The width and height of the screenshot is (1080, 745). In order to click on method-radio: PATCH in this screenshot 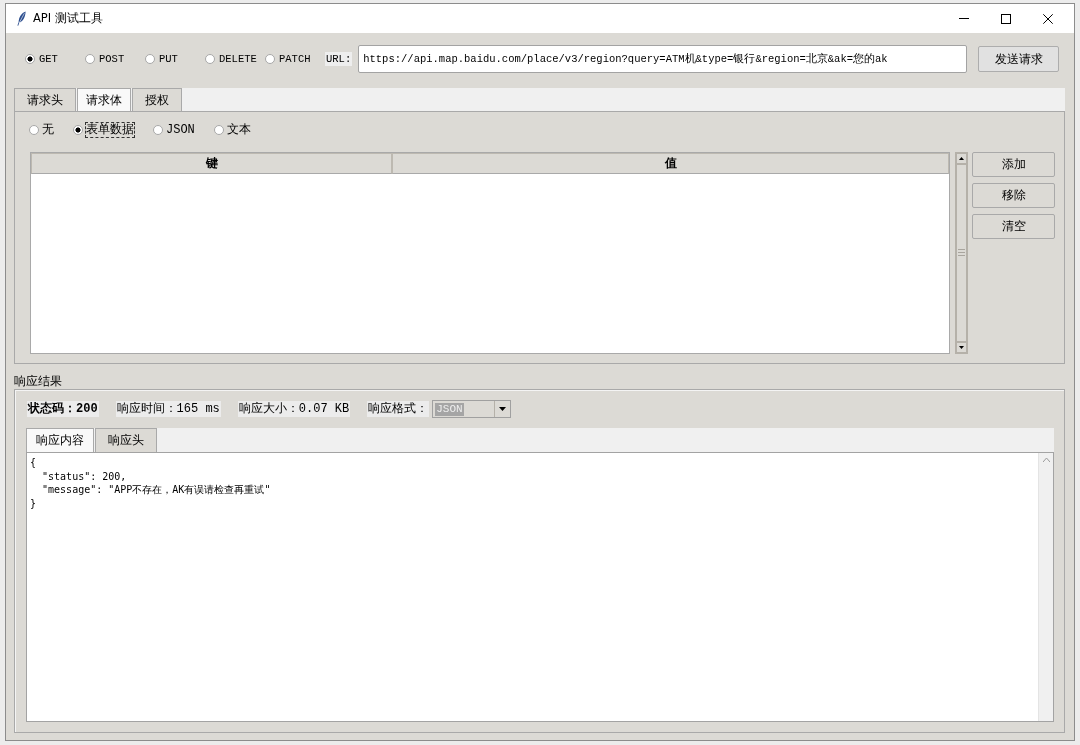, I will do `click(294, 59)`.